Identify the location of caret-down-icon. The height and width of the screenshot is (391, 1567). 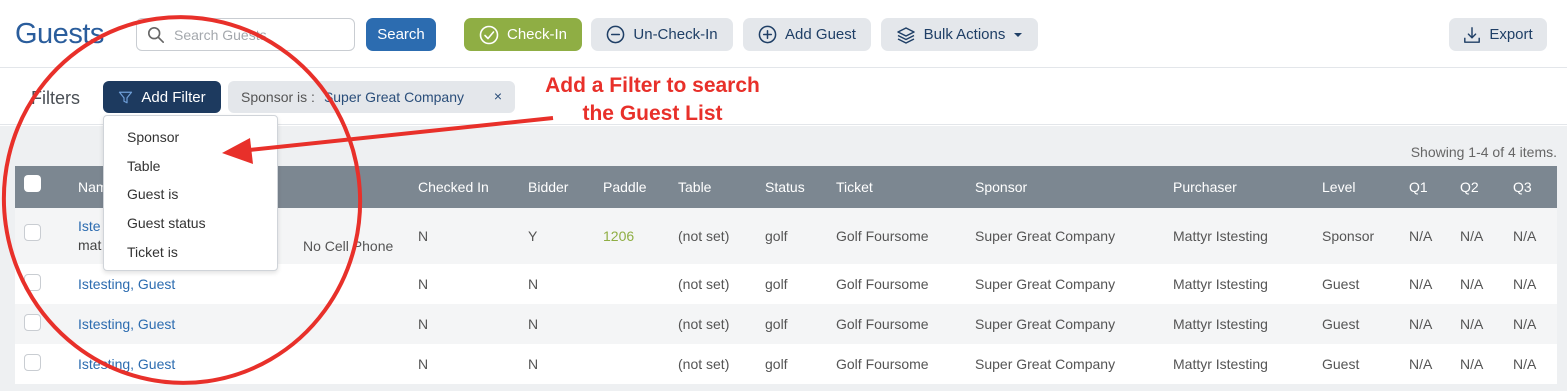
(1018, 34).